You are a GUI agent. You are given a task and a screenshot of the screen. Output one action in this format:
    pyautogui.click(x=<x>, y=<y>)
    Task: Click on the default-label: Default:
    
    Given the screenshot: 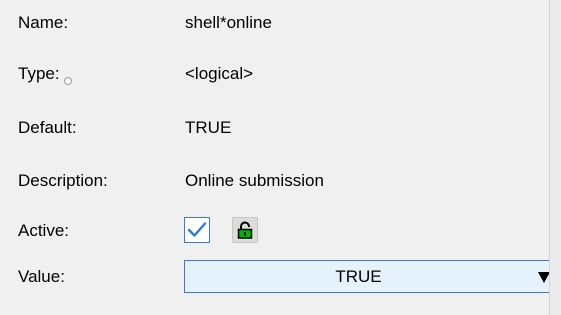 What is the action you would take?
    pyautogui.click(x=47, y=127)
    